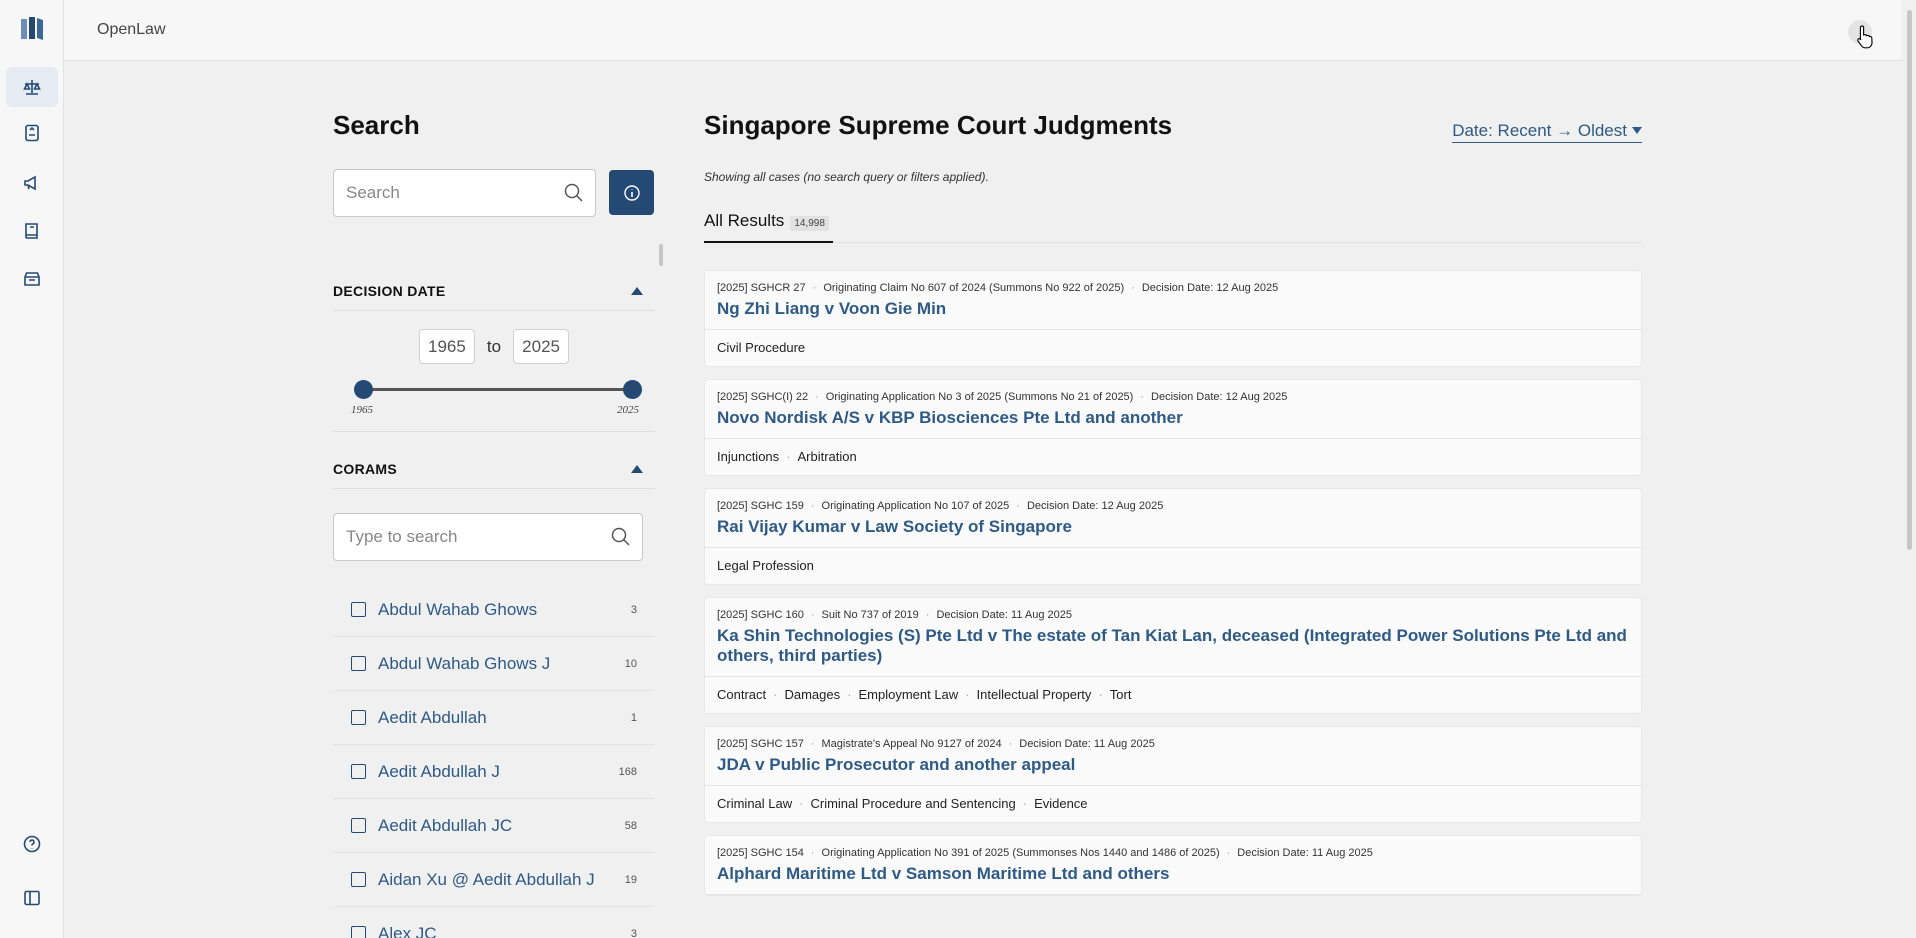 The height and width of the screenshot is (938, 1916). I want to click on case-number: Originating Application No 107 of 2025, so click(907, 506).